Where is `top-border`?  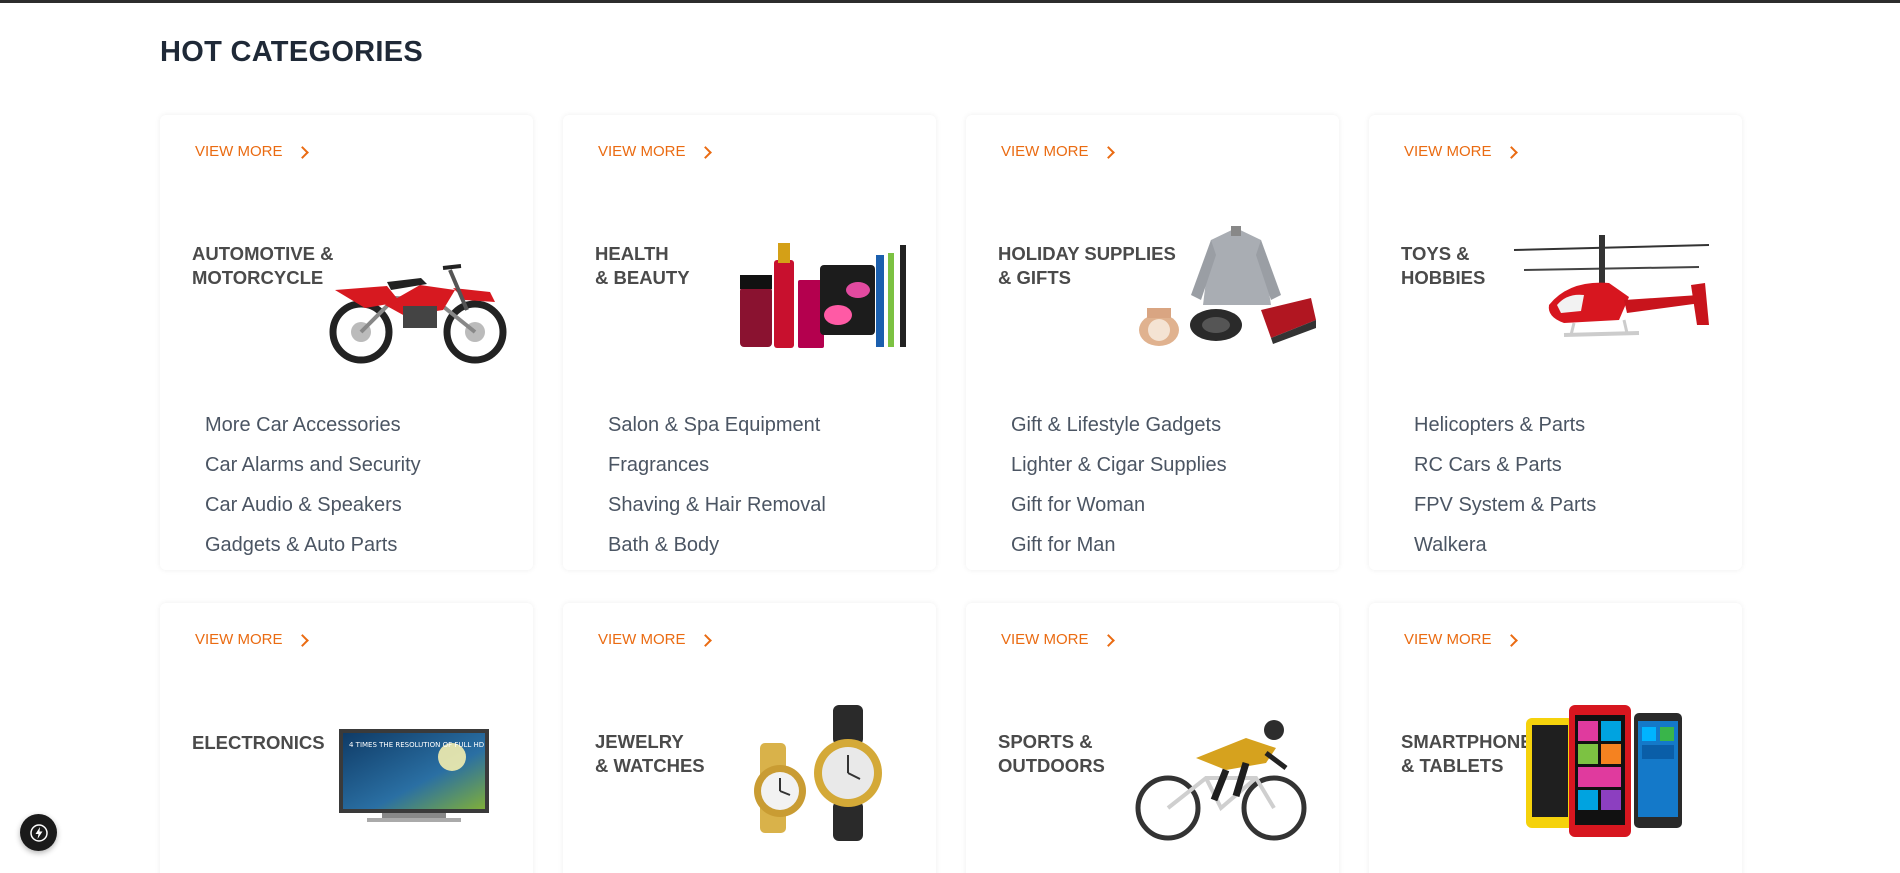 top-border is located at coordinates (950, 1).